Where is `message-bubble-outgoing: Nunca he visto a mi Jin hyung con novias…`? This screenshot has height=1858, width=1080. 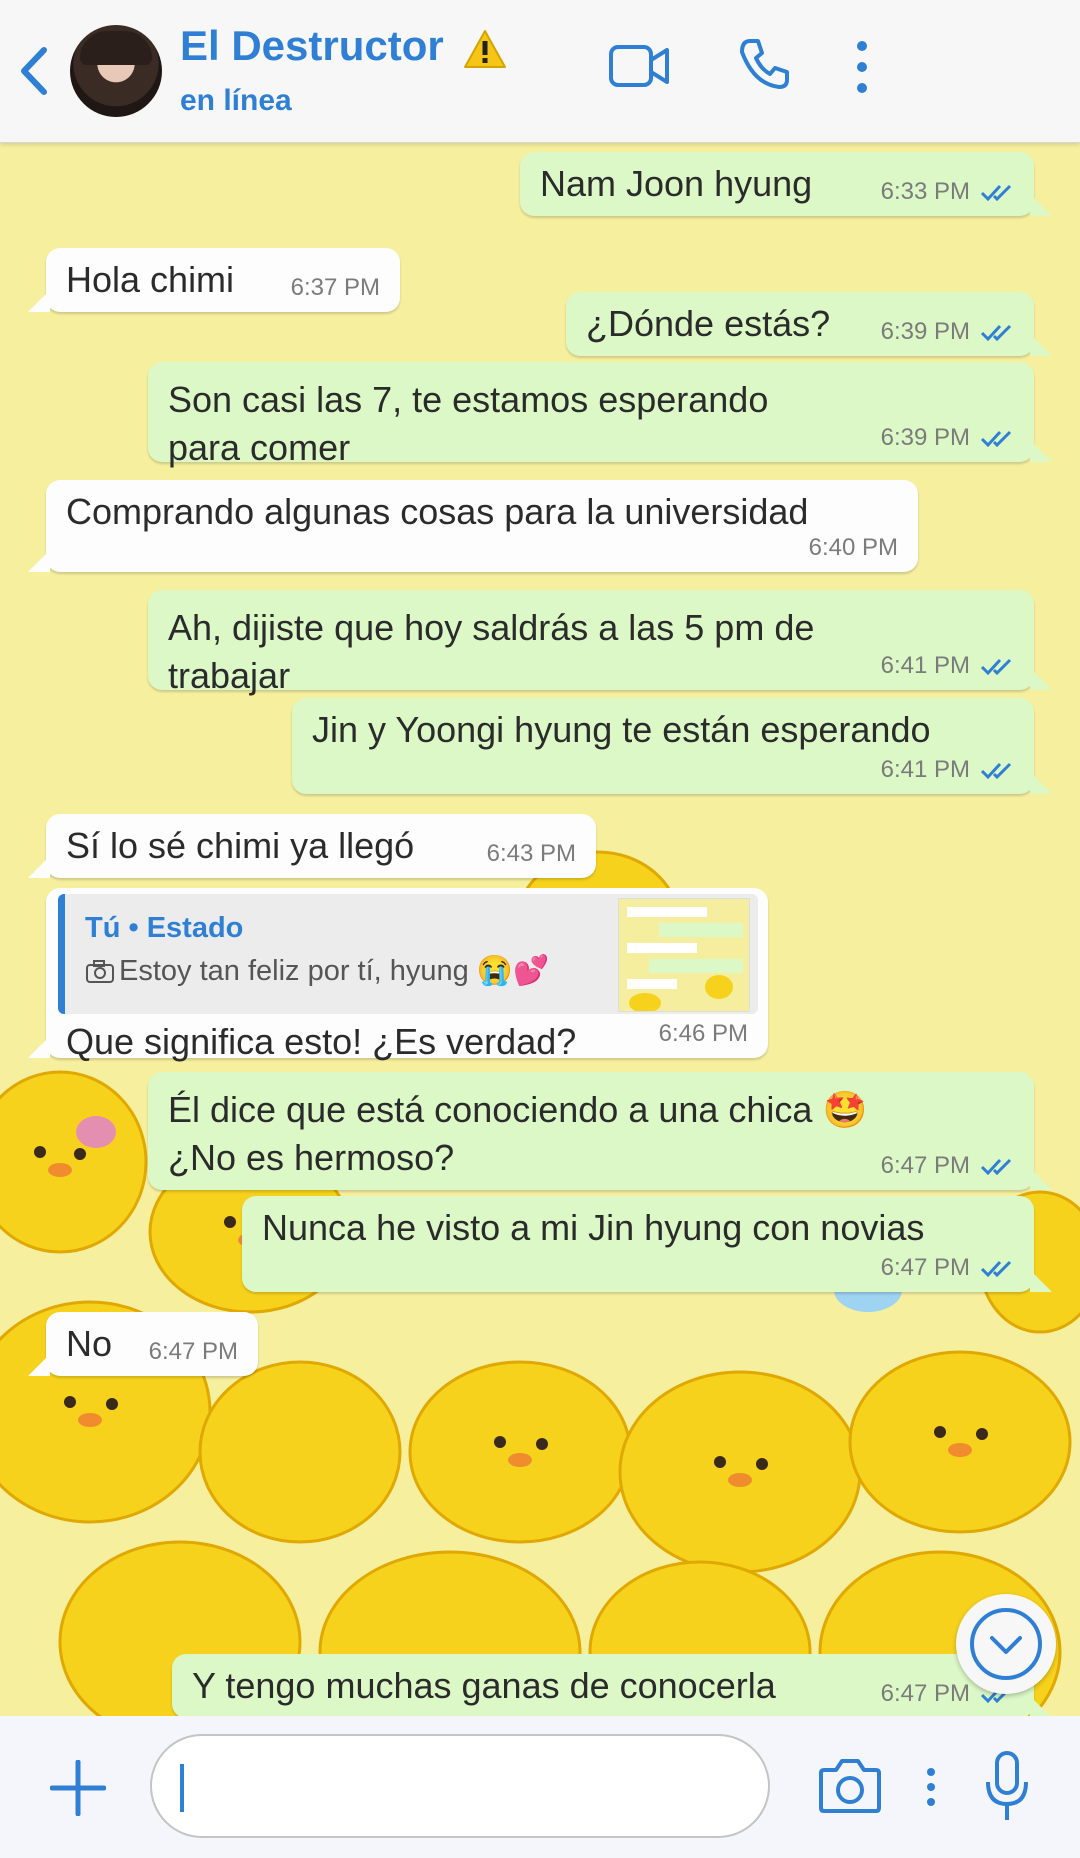
message-bubble-outgoing: Nunca he visto a mi Jin hyung con novias… is located at coordinates (647, 1244).